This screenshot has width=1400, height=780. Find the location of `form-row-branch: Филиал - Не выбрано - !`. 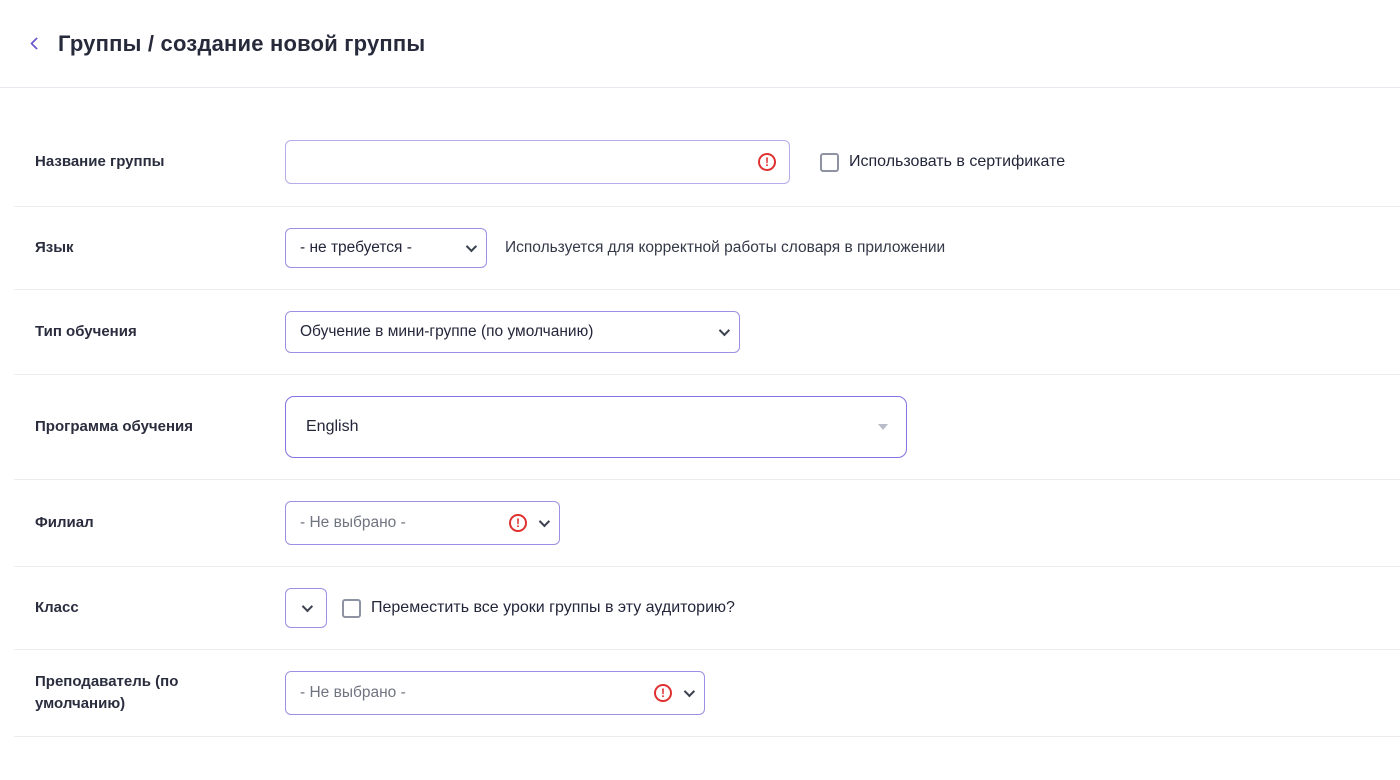

form-row-branch: Филиал - Не выбрано - ! is located at coordinates (707, 523).